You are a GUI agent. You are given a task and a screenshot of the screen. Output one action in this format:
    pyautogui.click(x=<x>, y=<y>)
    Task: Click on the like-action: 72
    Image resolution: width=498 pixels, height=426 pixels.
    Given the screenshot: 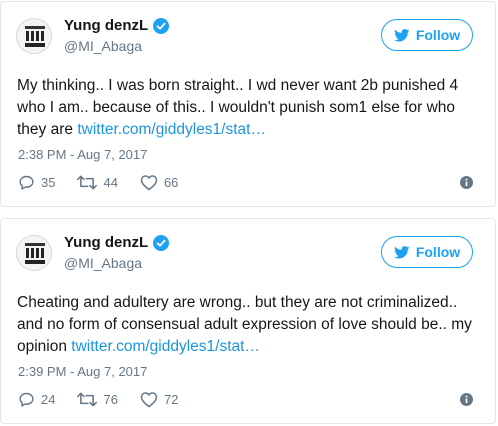 What is the action you would take?
    pyautogui.click(x=159, y=399)
    